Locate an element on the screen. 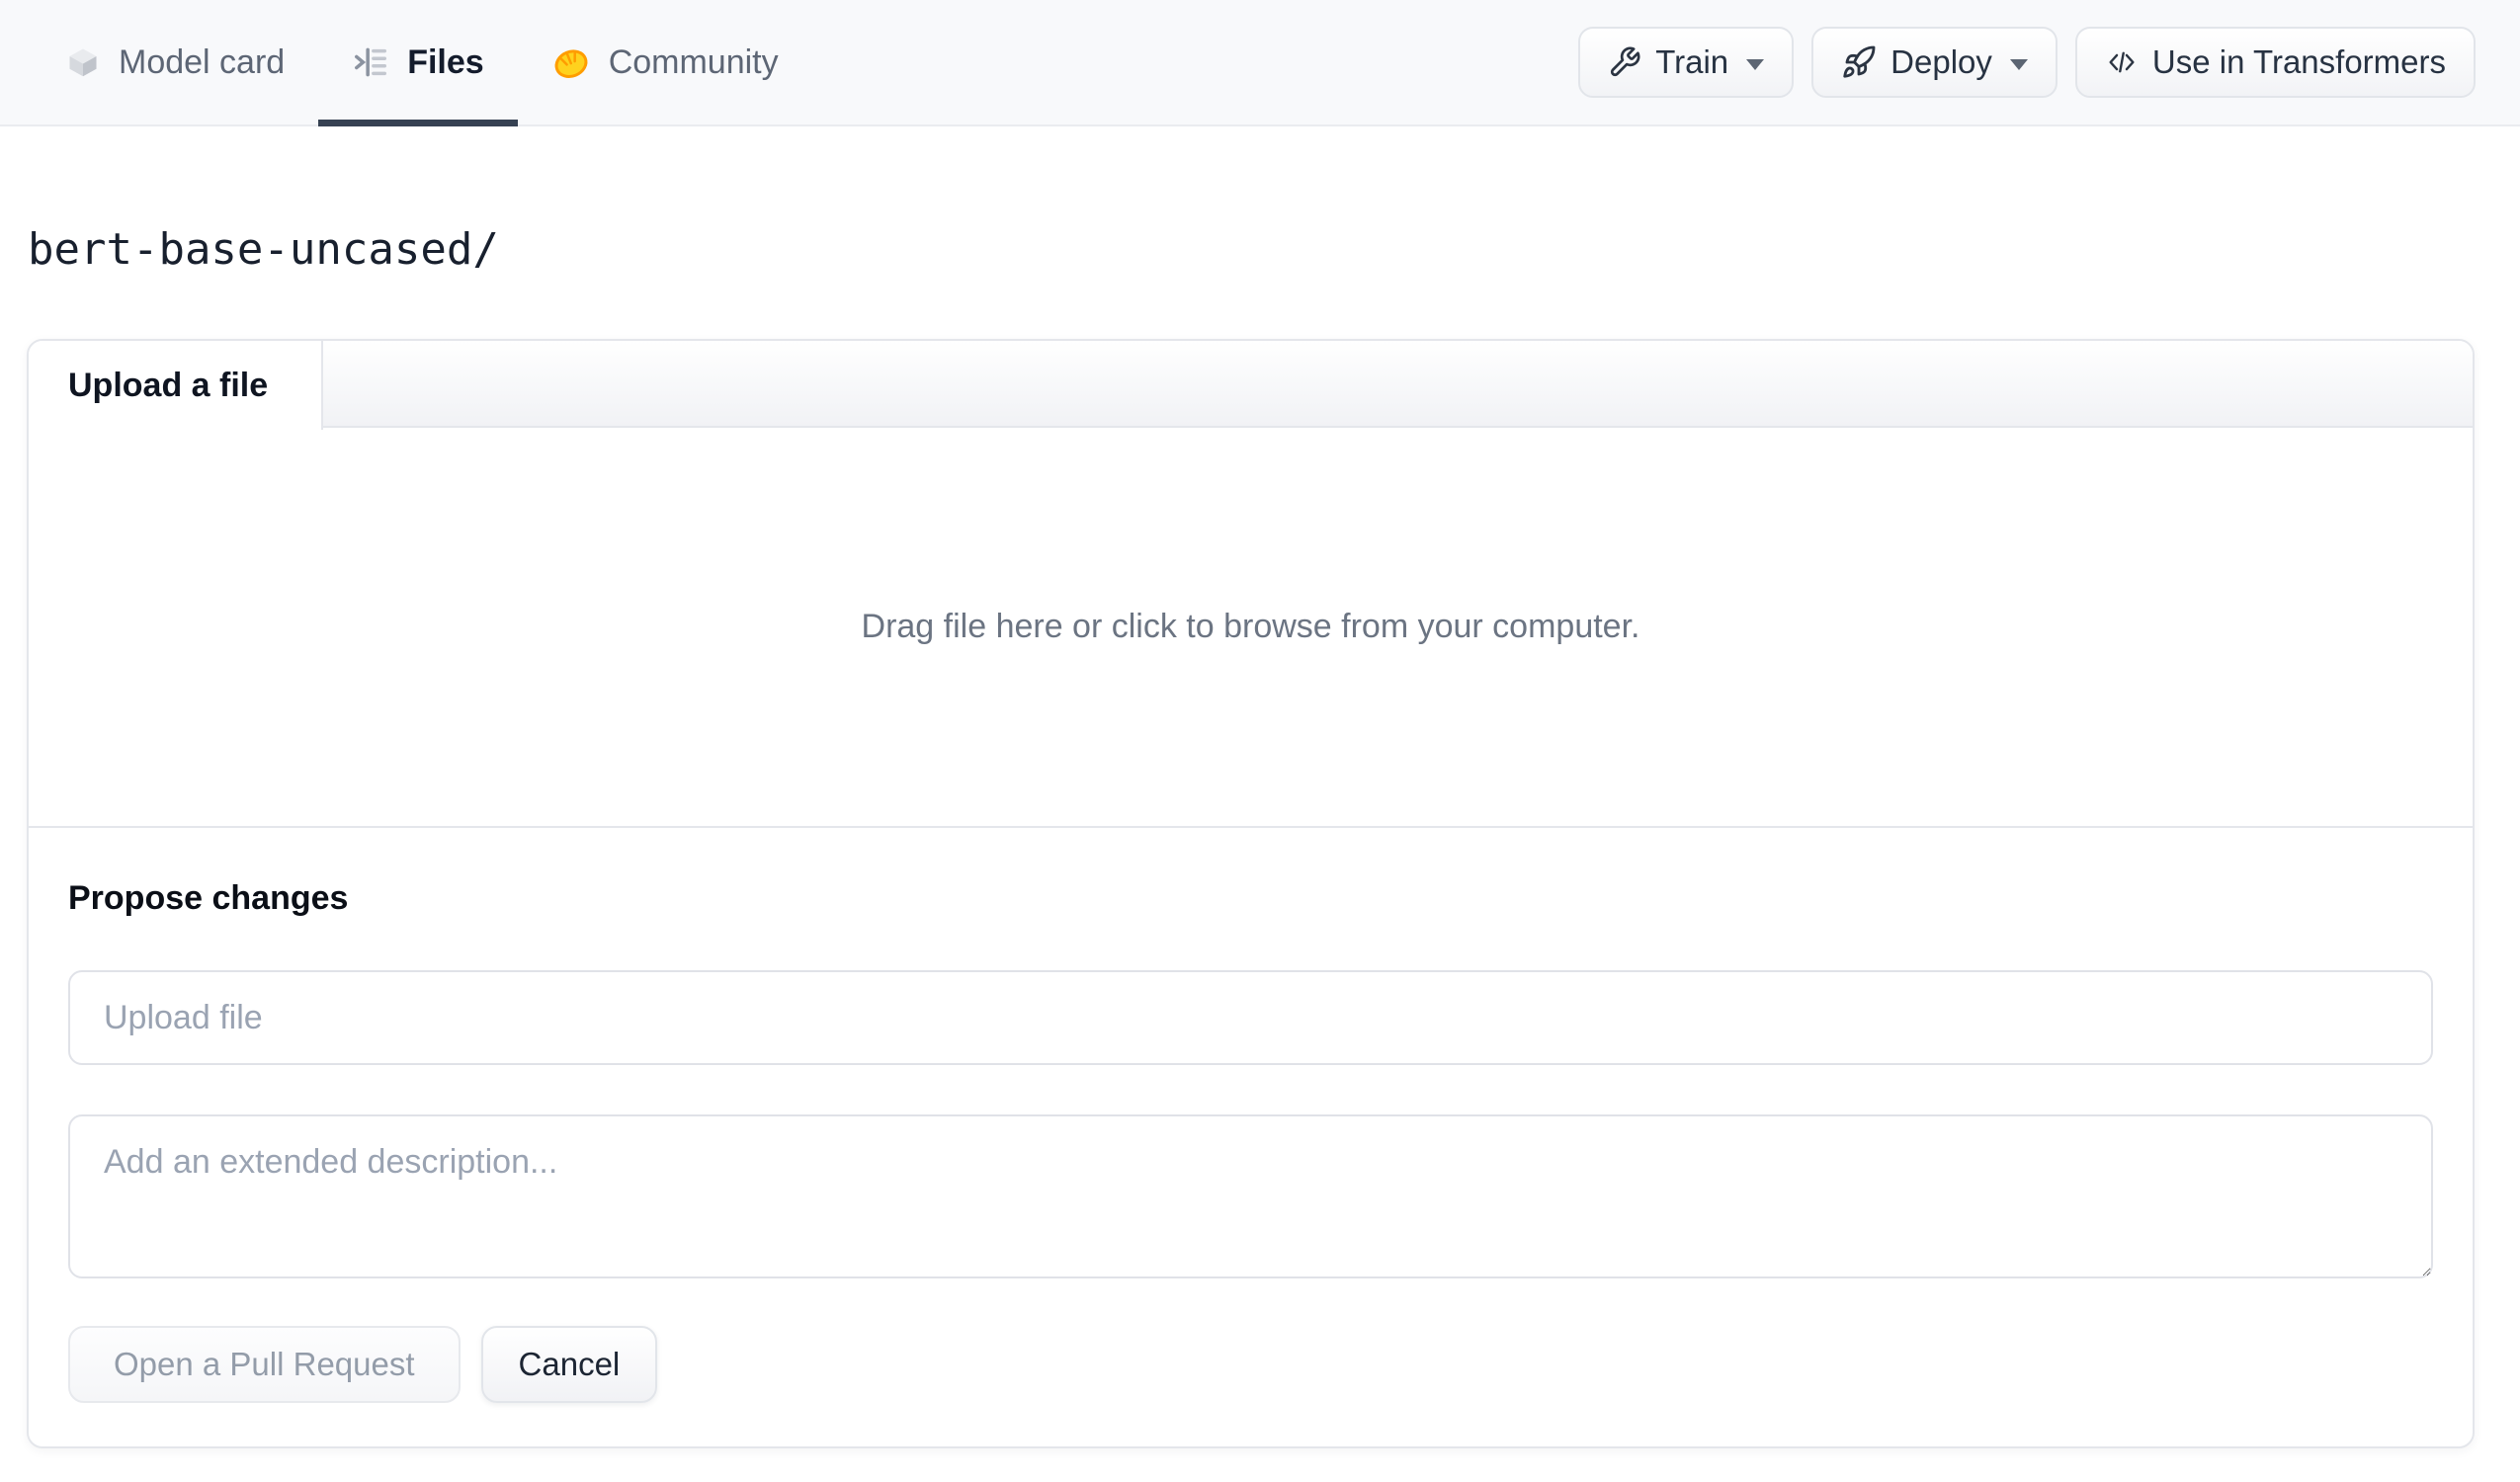 The height and width of the screenshot is (1482, 2520). tab-model-card-label: Model card is located at coordinates (202, 61).